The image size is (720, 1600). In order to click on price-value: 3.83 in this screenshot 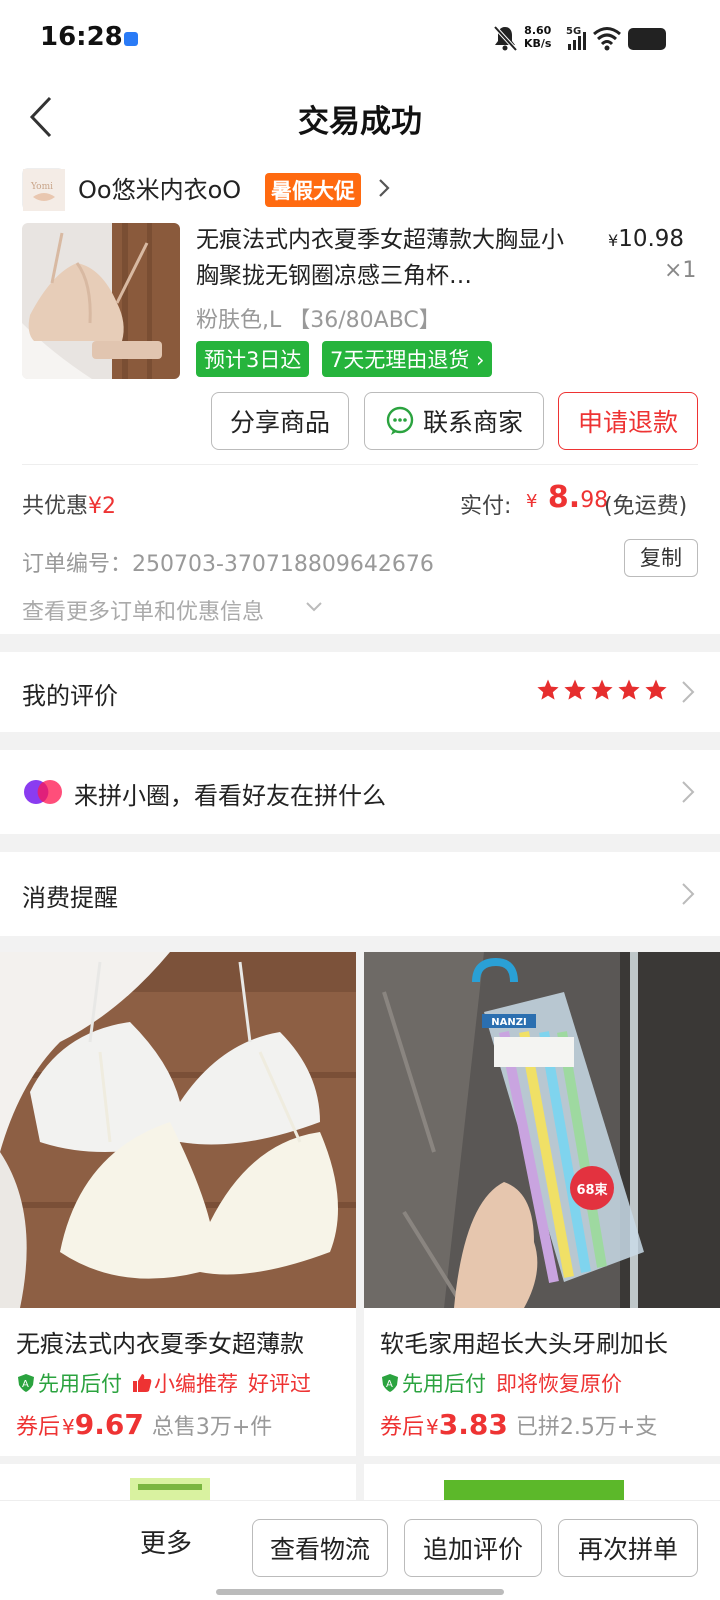, I will do `click(473, 1424)`.